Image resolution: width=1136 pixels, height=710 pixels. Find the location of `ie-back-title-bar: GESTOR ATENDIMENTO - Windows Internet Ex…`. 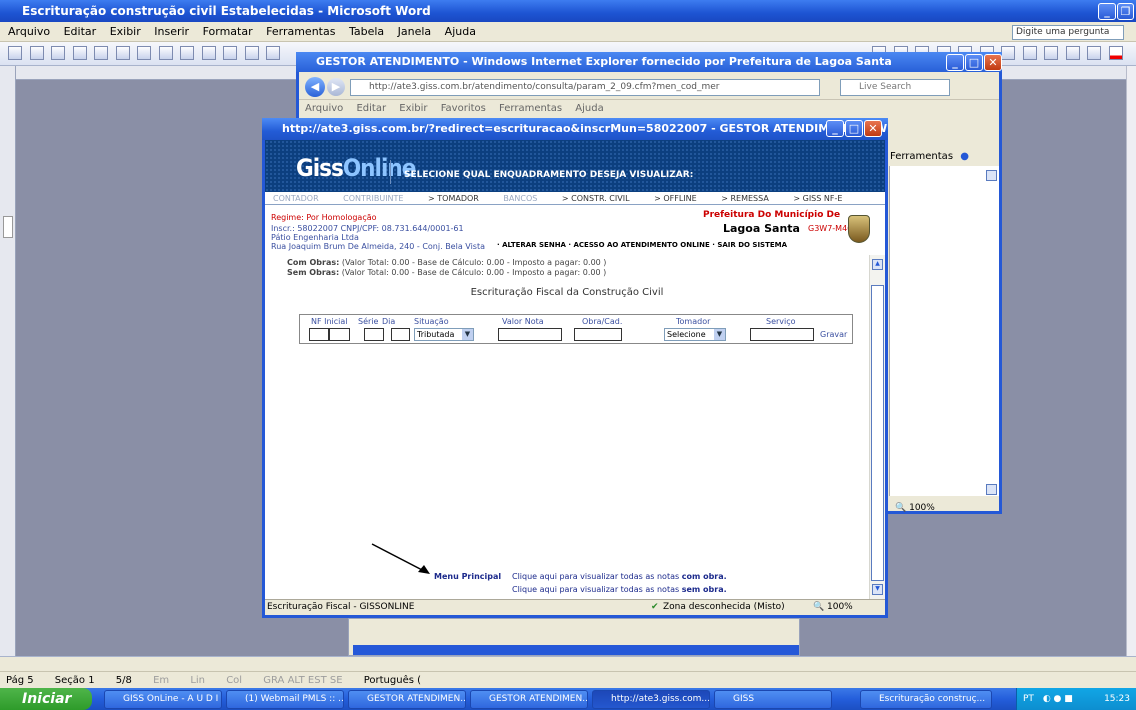

ie-back-title-bar: GESTOR ATENDIMENTO - Windows Internet Ex… is located at coordinates (649, 62).